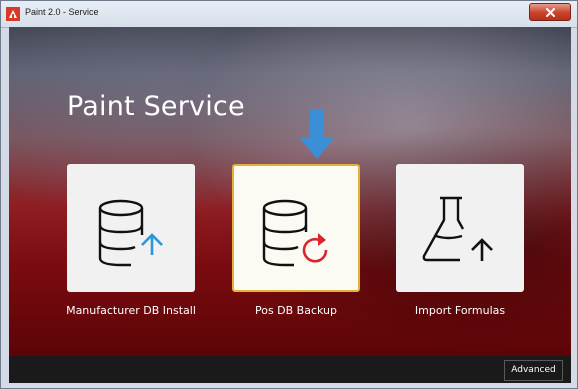  What do you see at coordinates (296, 310) in the screenshot?
I see `tile-label: Pos DB Backup` at bounding box center [296, 310].